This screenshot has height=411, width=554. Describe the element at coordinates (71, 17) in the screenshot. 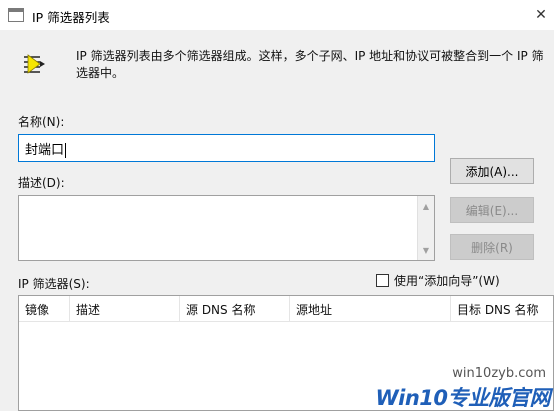

I see `window-title: IP 筛选器列表` at that location.